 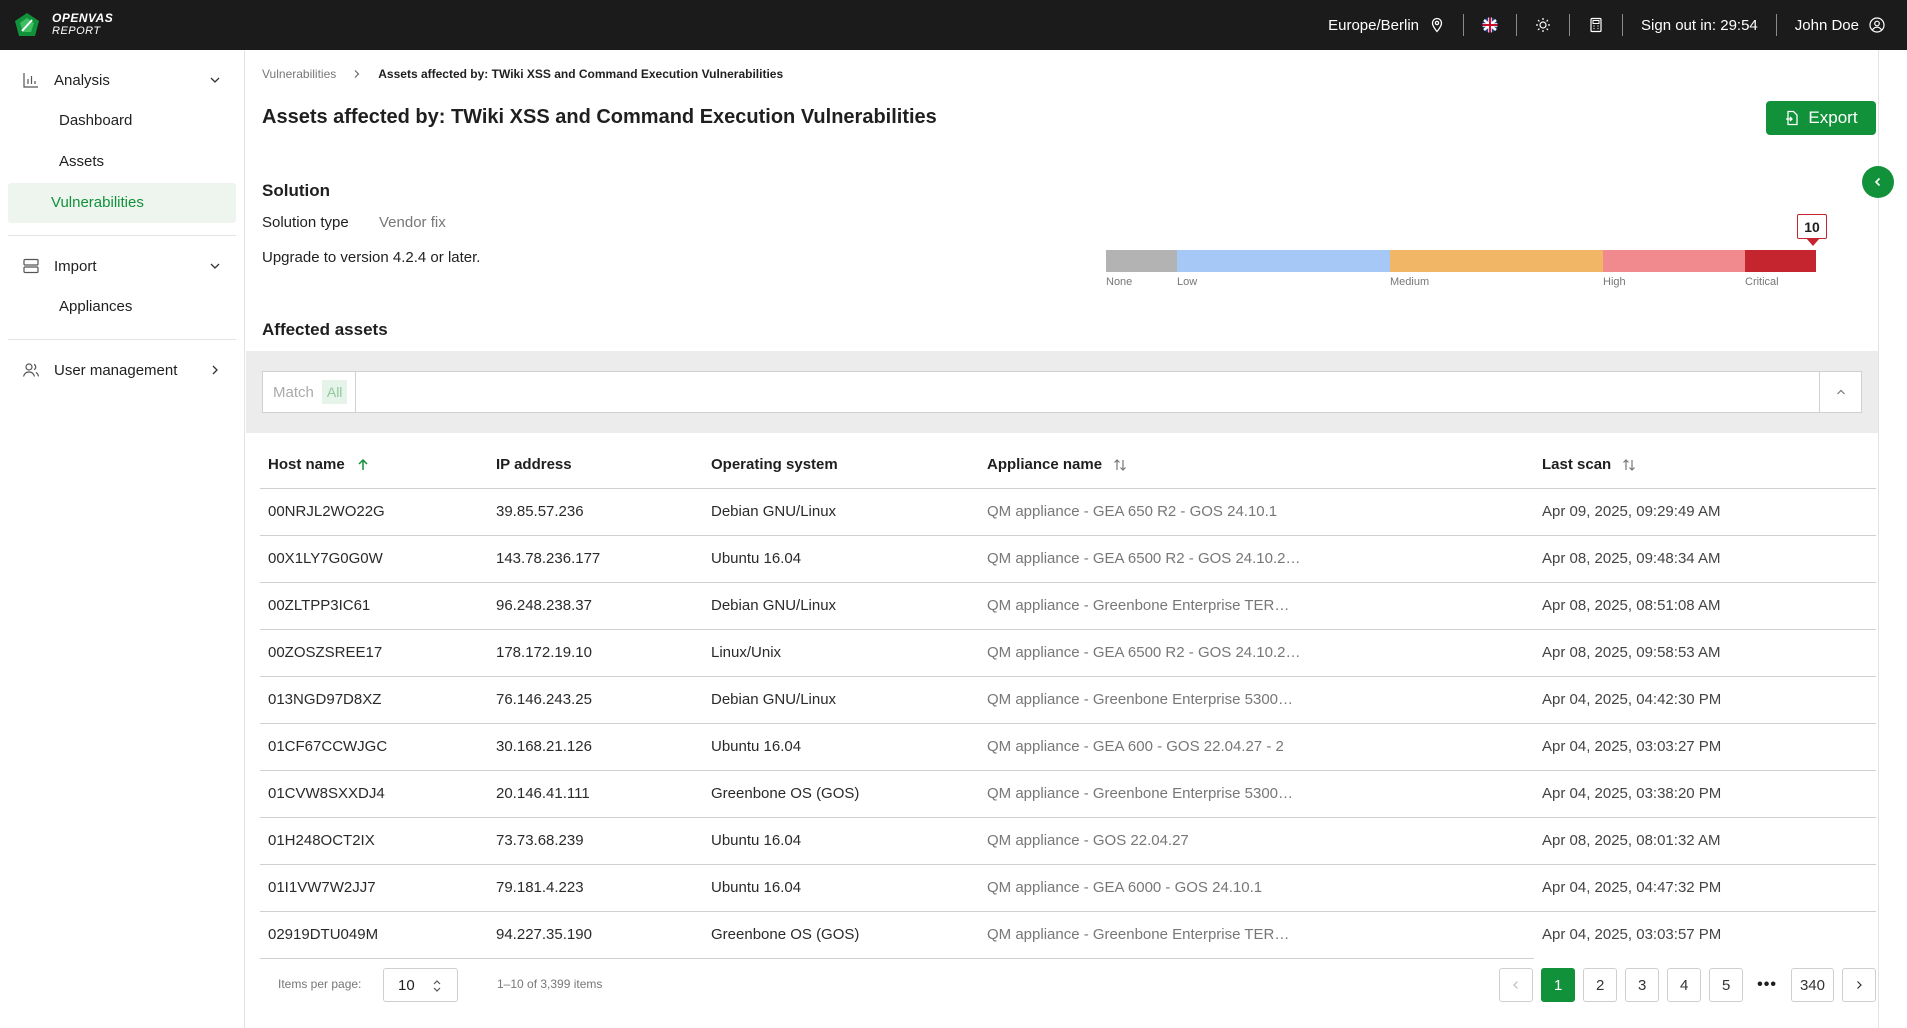 I want to click on cell-last-scan: Apr 04, 2025, 03:03:57 PM, so click(x=1632, y=935).